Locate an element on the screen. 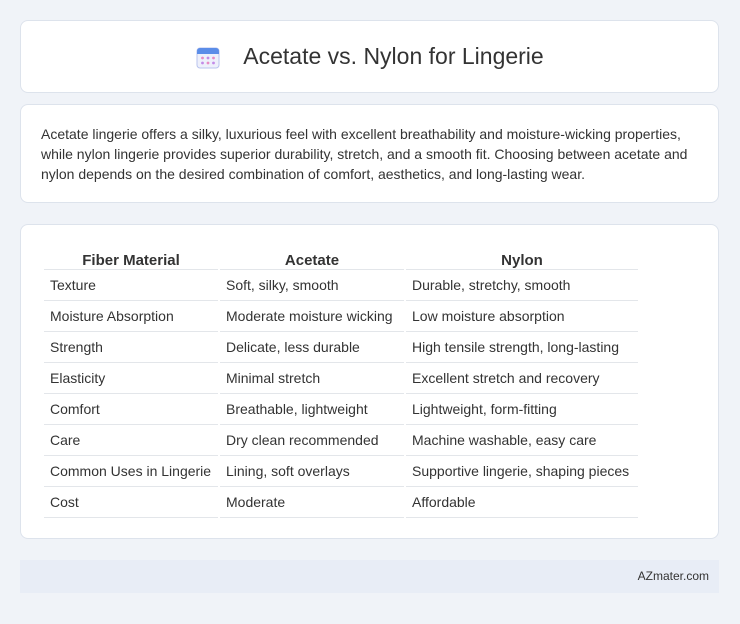  nylon-cell: High tensile strength, long-lasting is located at coordinates (522, 347).